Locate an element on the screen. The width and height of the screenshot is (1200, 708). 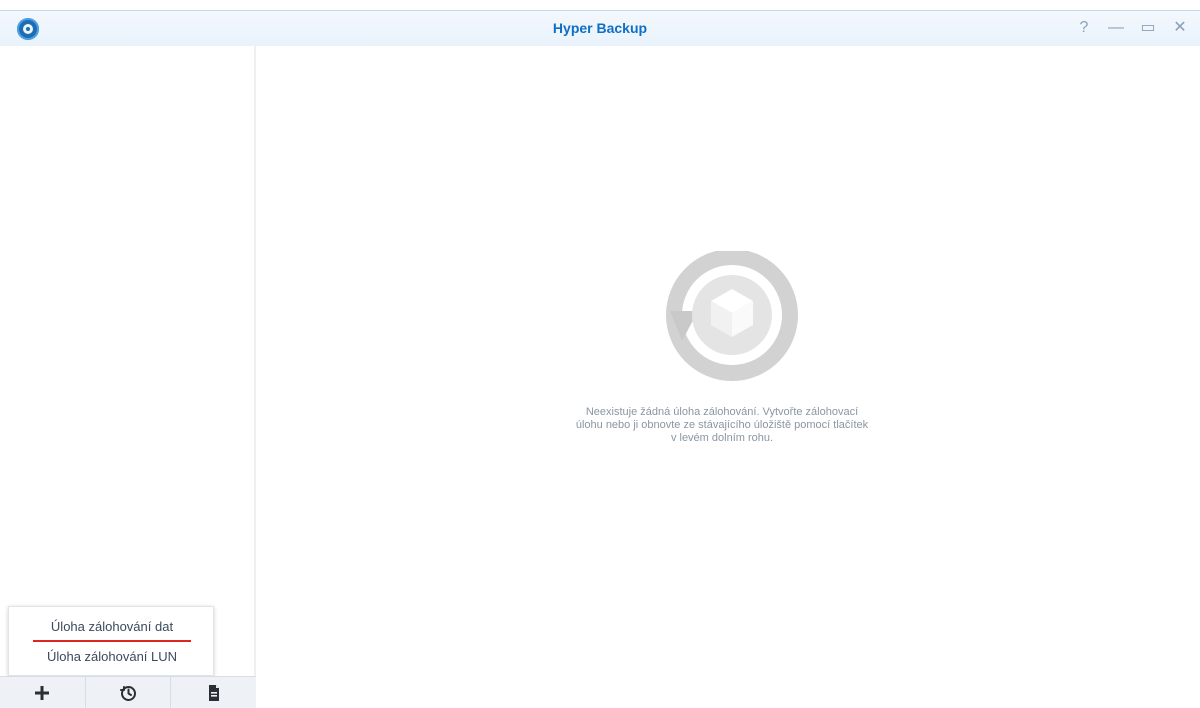
bottom-toolbar is located at coordinates (128, 692).